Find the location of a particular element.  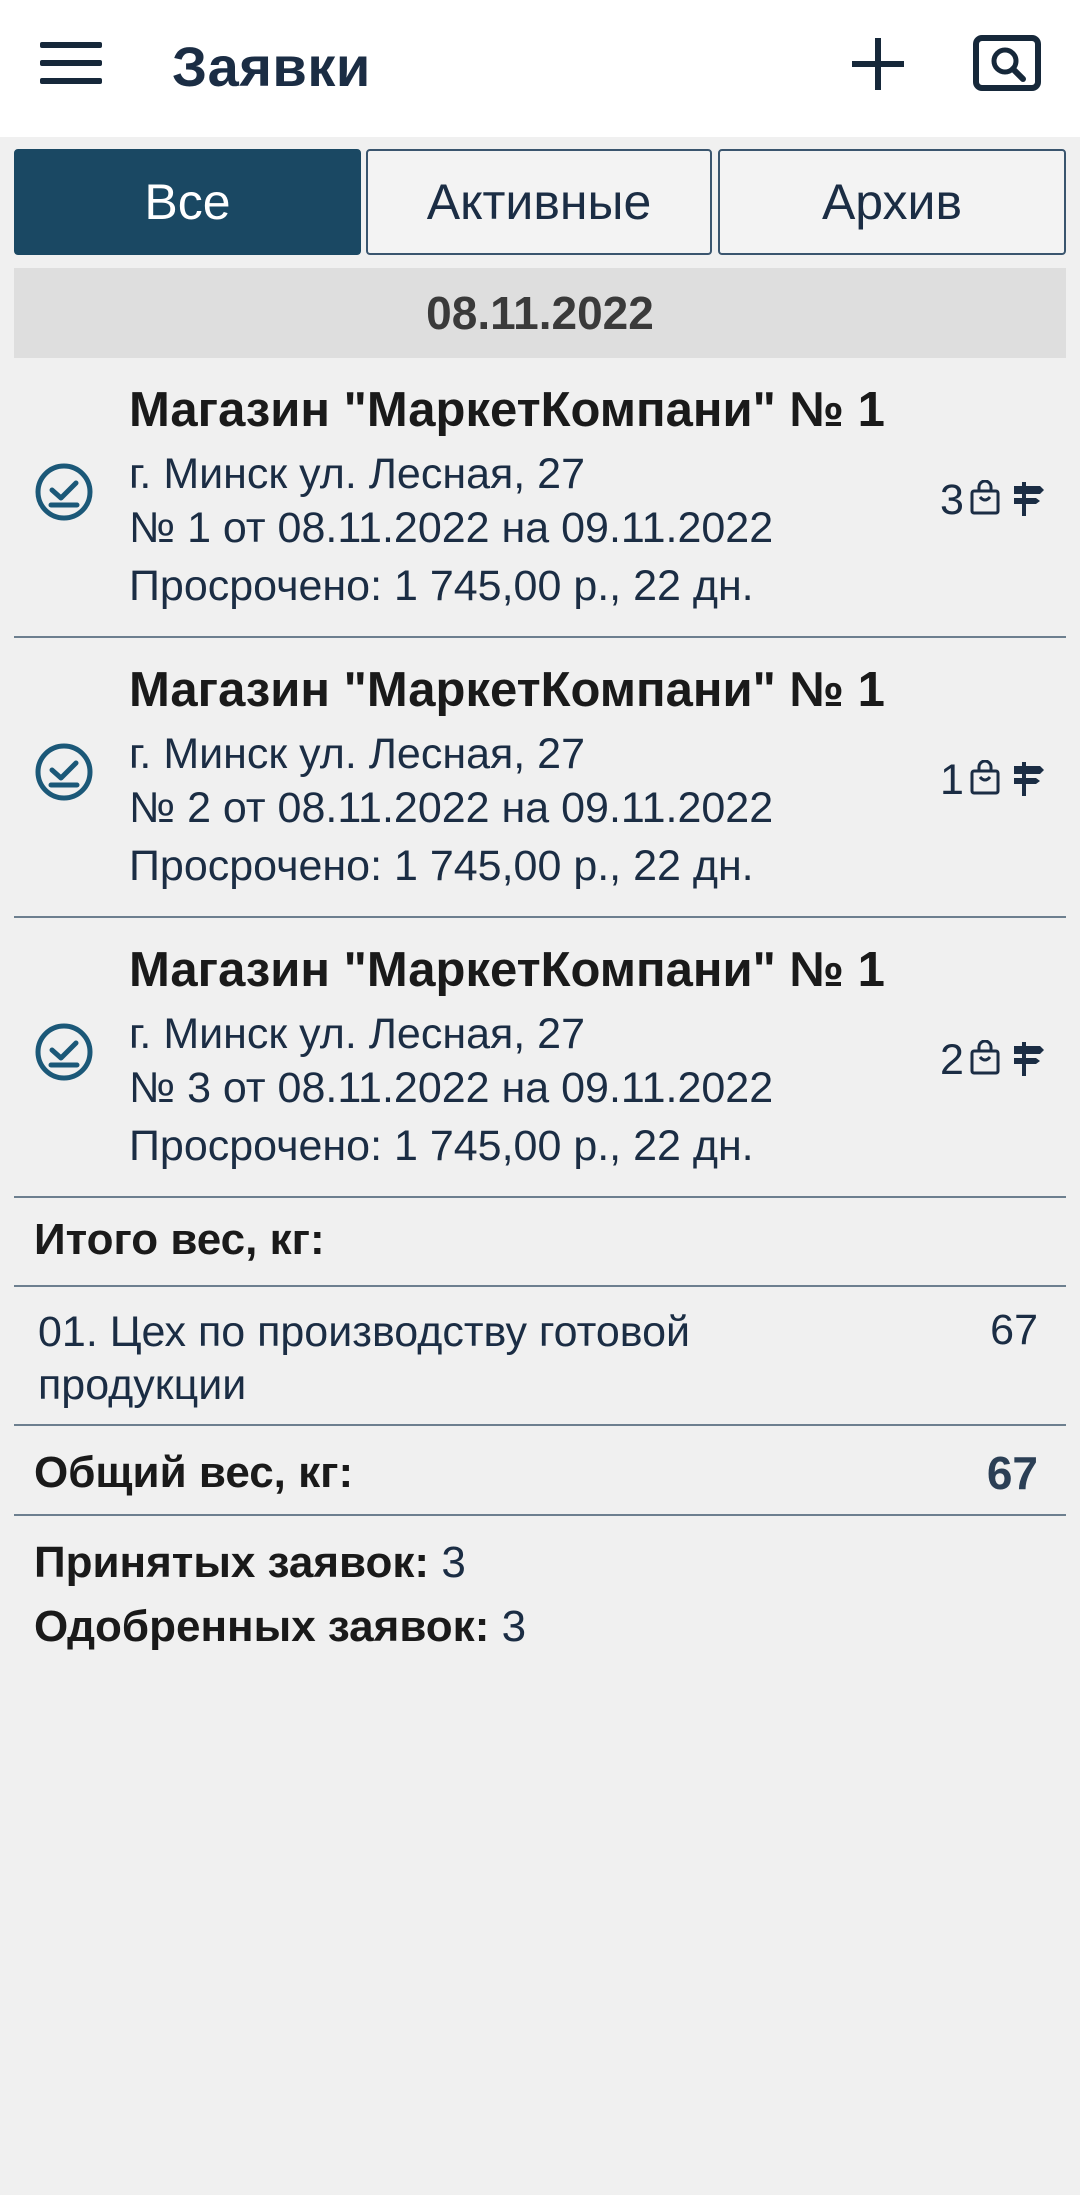

app-bar: Заявки is located at coordinates (540, 68).